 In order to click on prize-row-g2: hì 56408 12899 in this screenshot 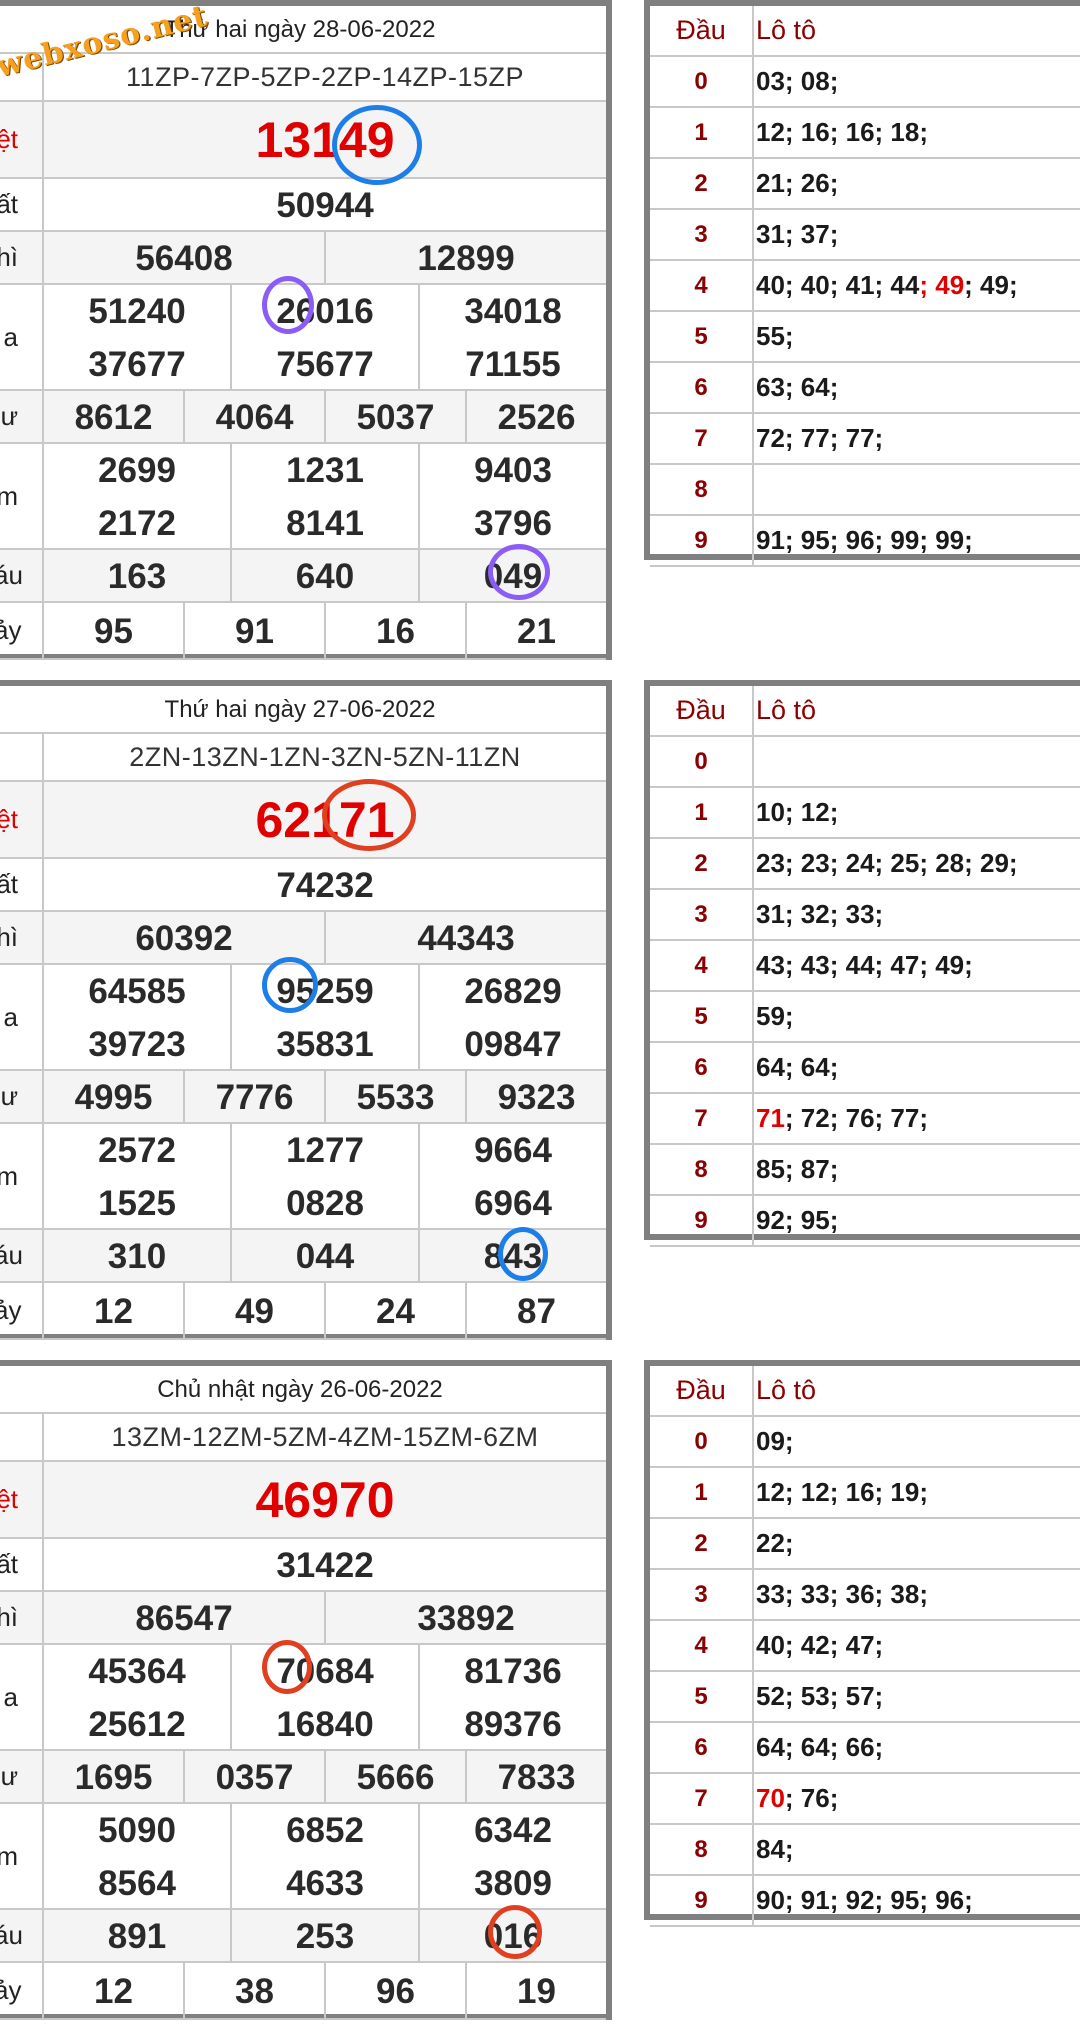, I will do `click(303, 258)`.